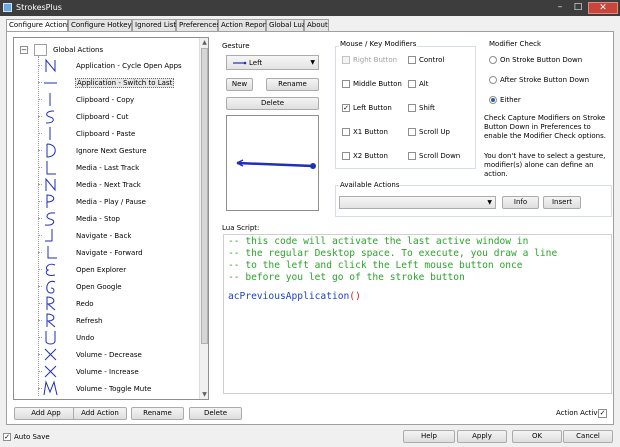 The height and width of the screenshot is (447, 620). Describe the element at coordinates (157, 413) in the screenshot. I see `rename-action-button: Rename` at that location.